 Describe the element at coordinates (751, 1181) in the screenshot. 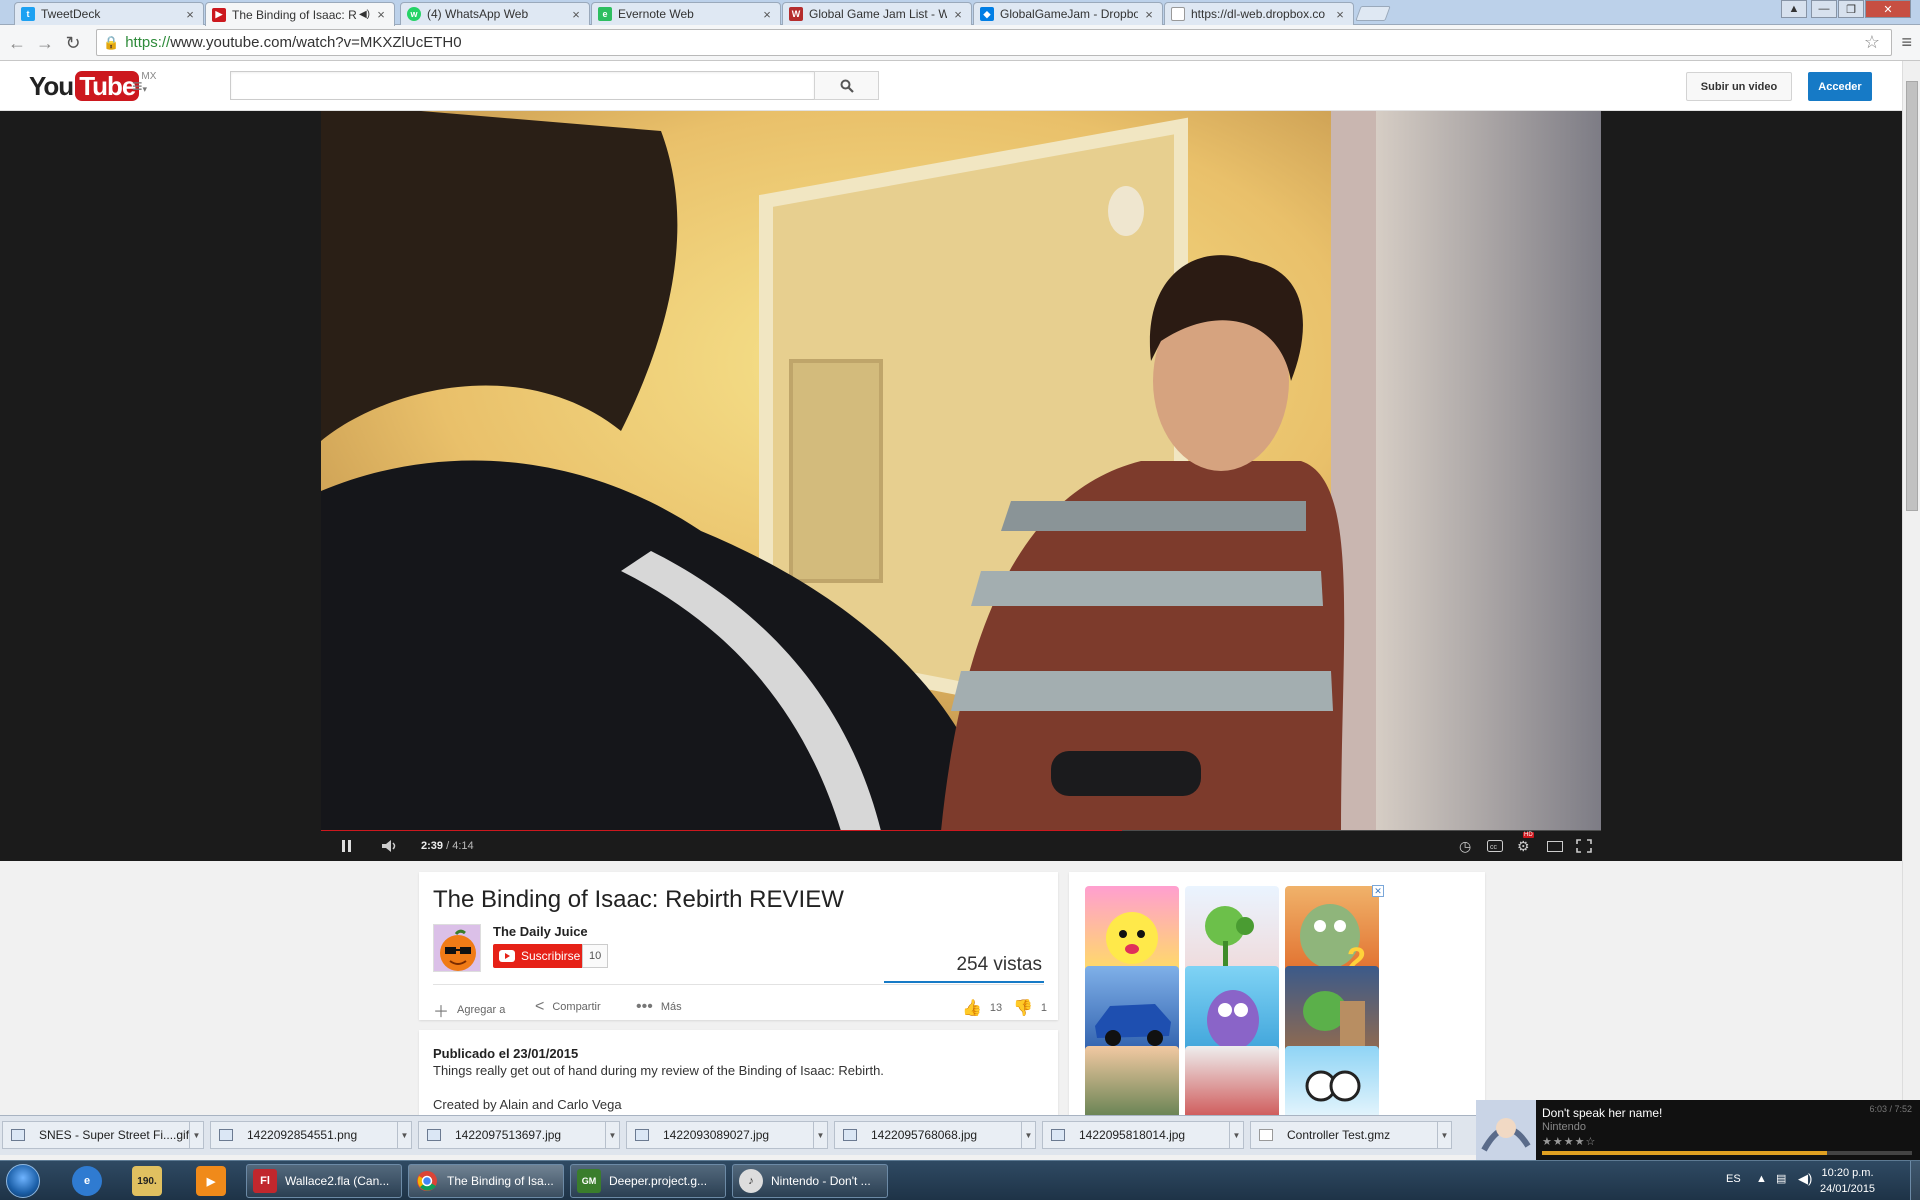

I see `music-player-icon: ♪` at that location.